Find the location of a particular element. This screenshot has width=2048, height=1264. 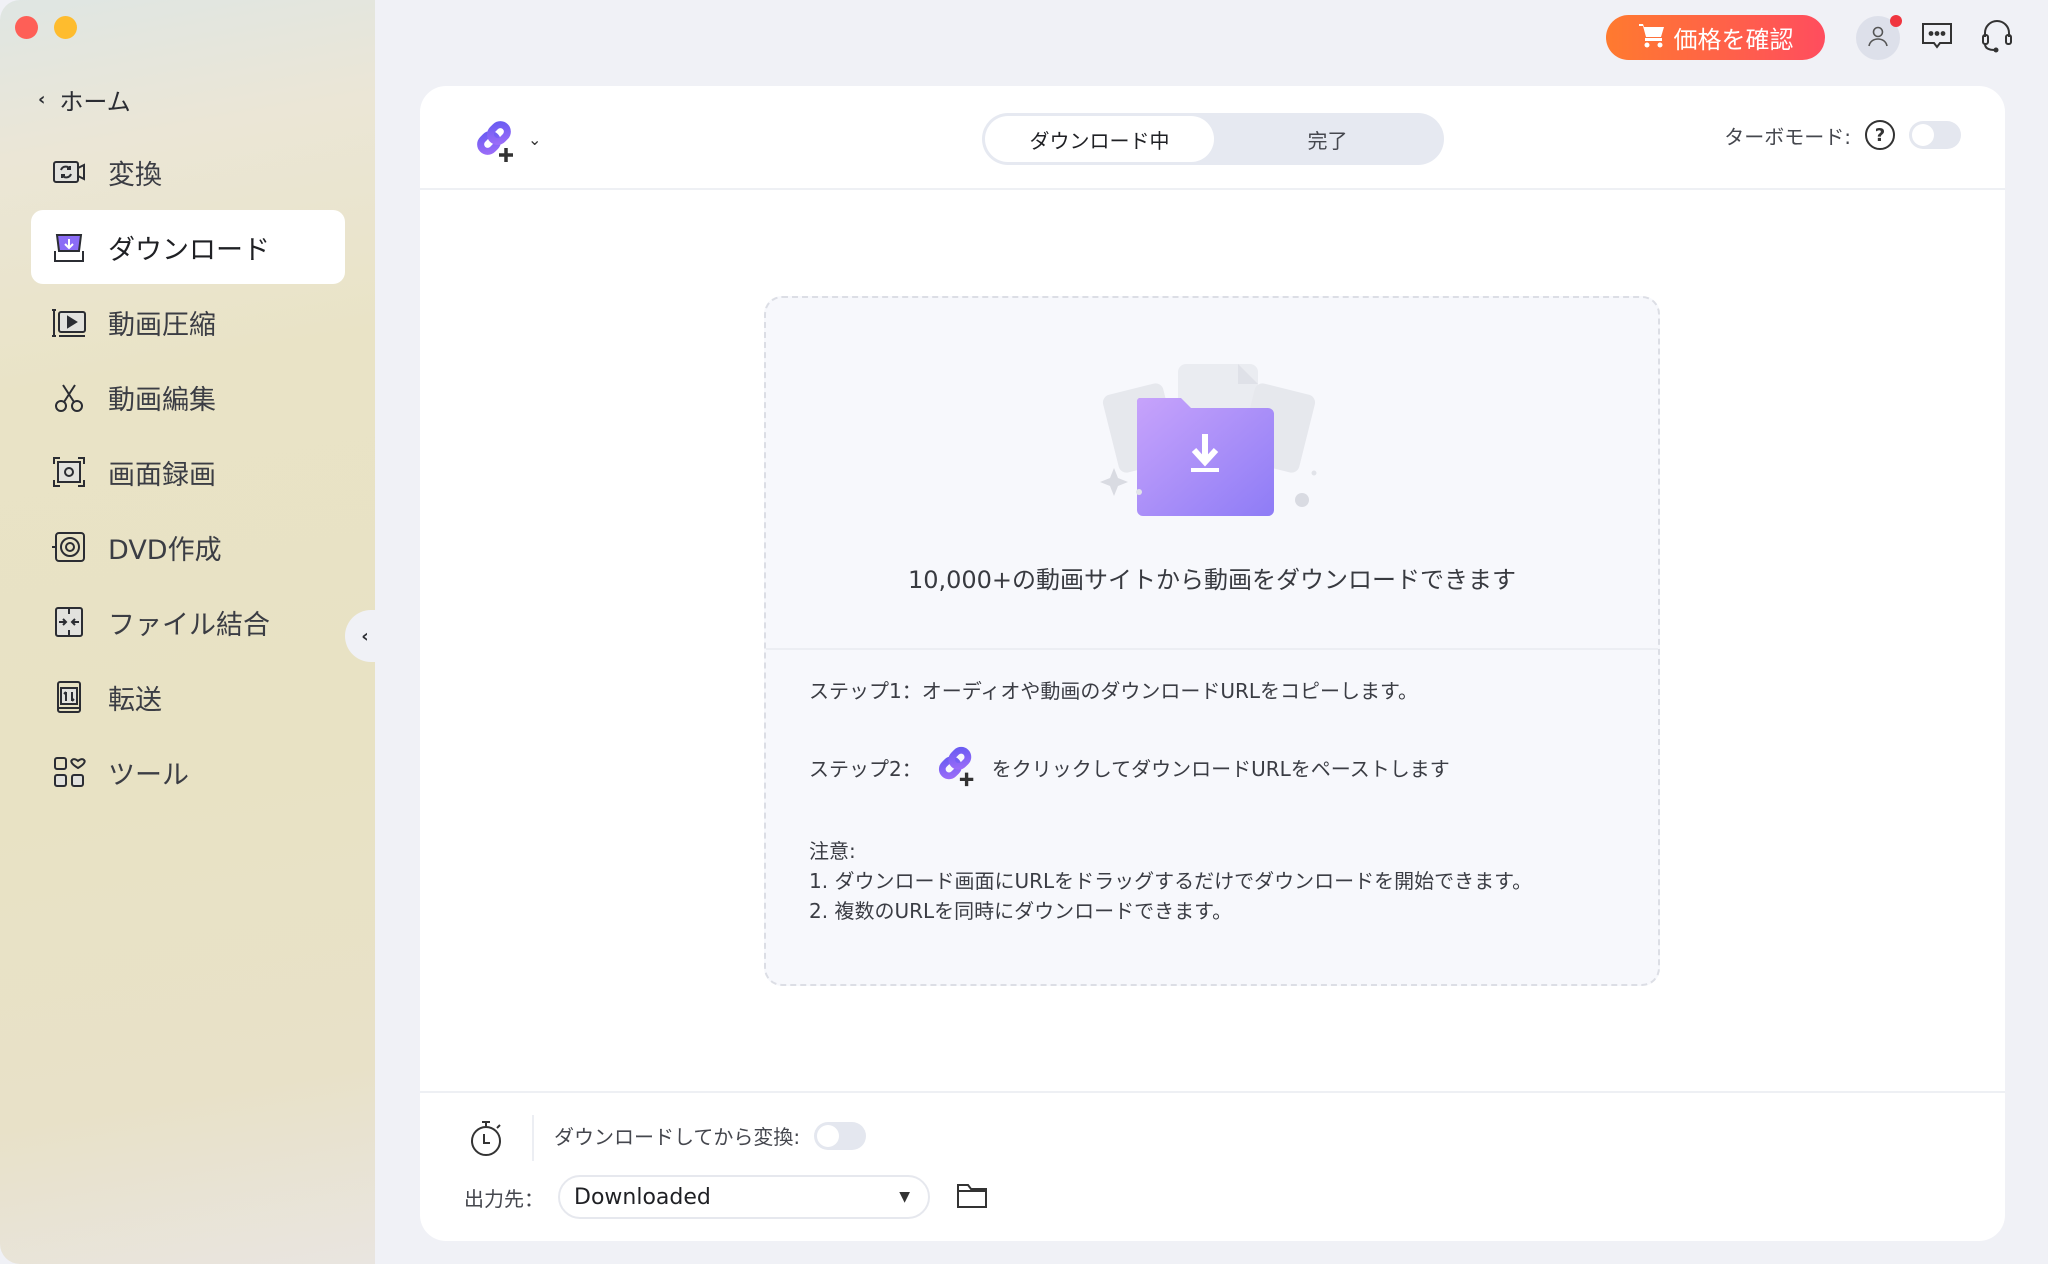

step-2: ステップ2： をクリックしてダウンロードURLをペーストします is located at coordinates (1170, 769).